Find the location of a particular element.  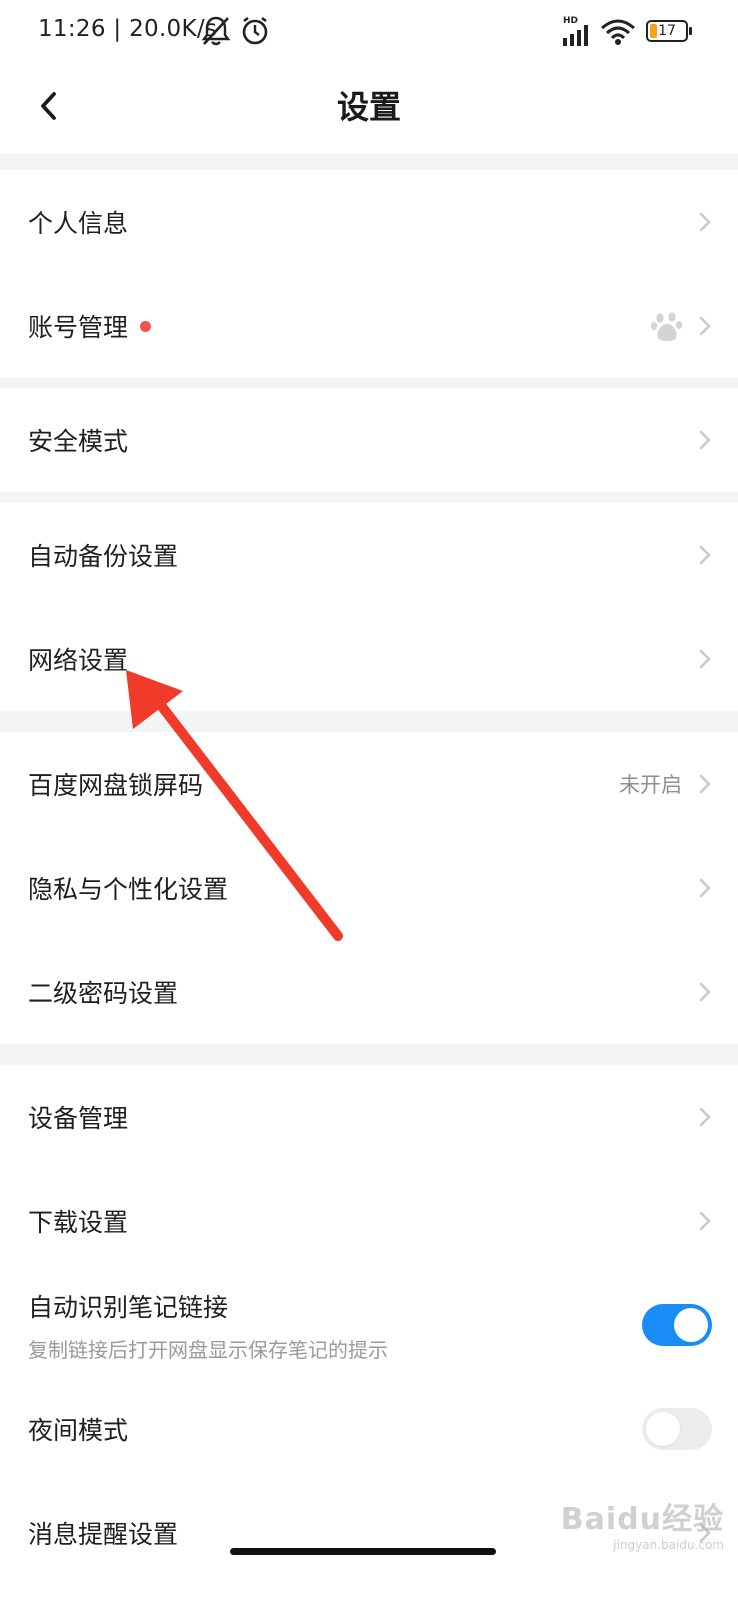

settings-item-label: 账号管理 is located at coordinates (78, 327).